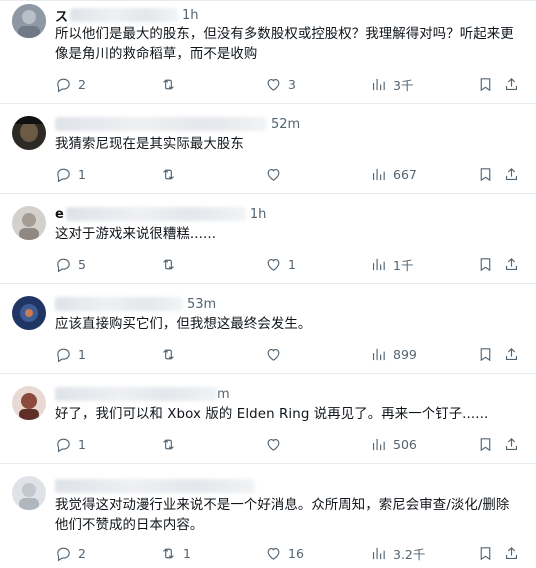 The width and height of the screenshot is (536, 568). What do you see at coordinates (391, 264) in the screenshot?
I see `views-button: 1千` at bounding box center [391, 264].